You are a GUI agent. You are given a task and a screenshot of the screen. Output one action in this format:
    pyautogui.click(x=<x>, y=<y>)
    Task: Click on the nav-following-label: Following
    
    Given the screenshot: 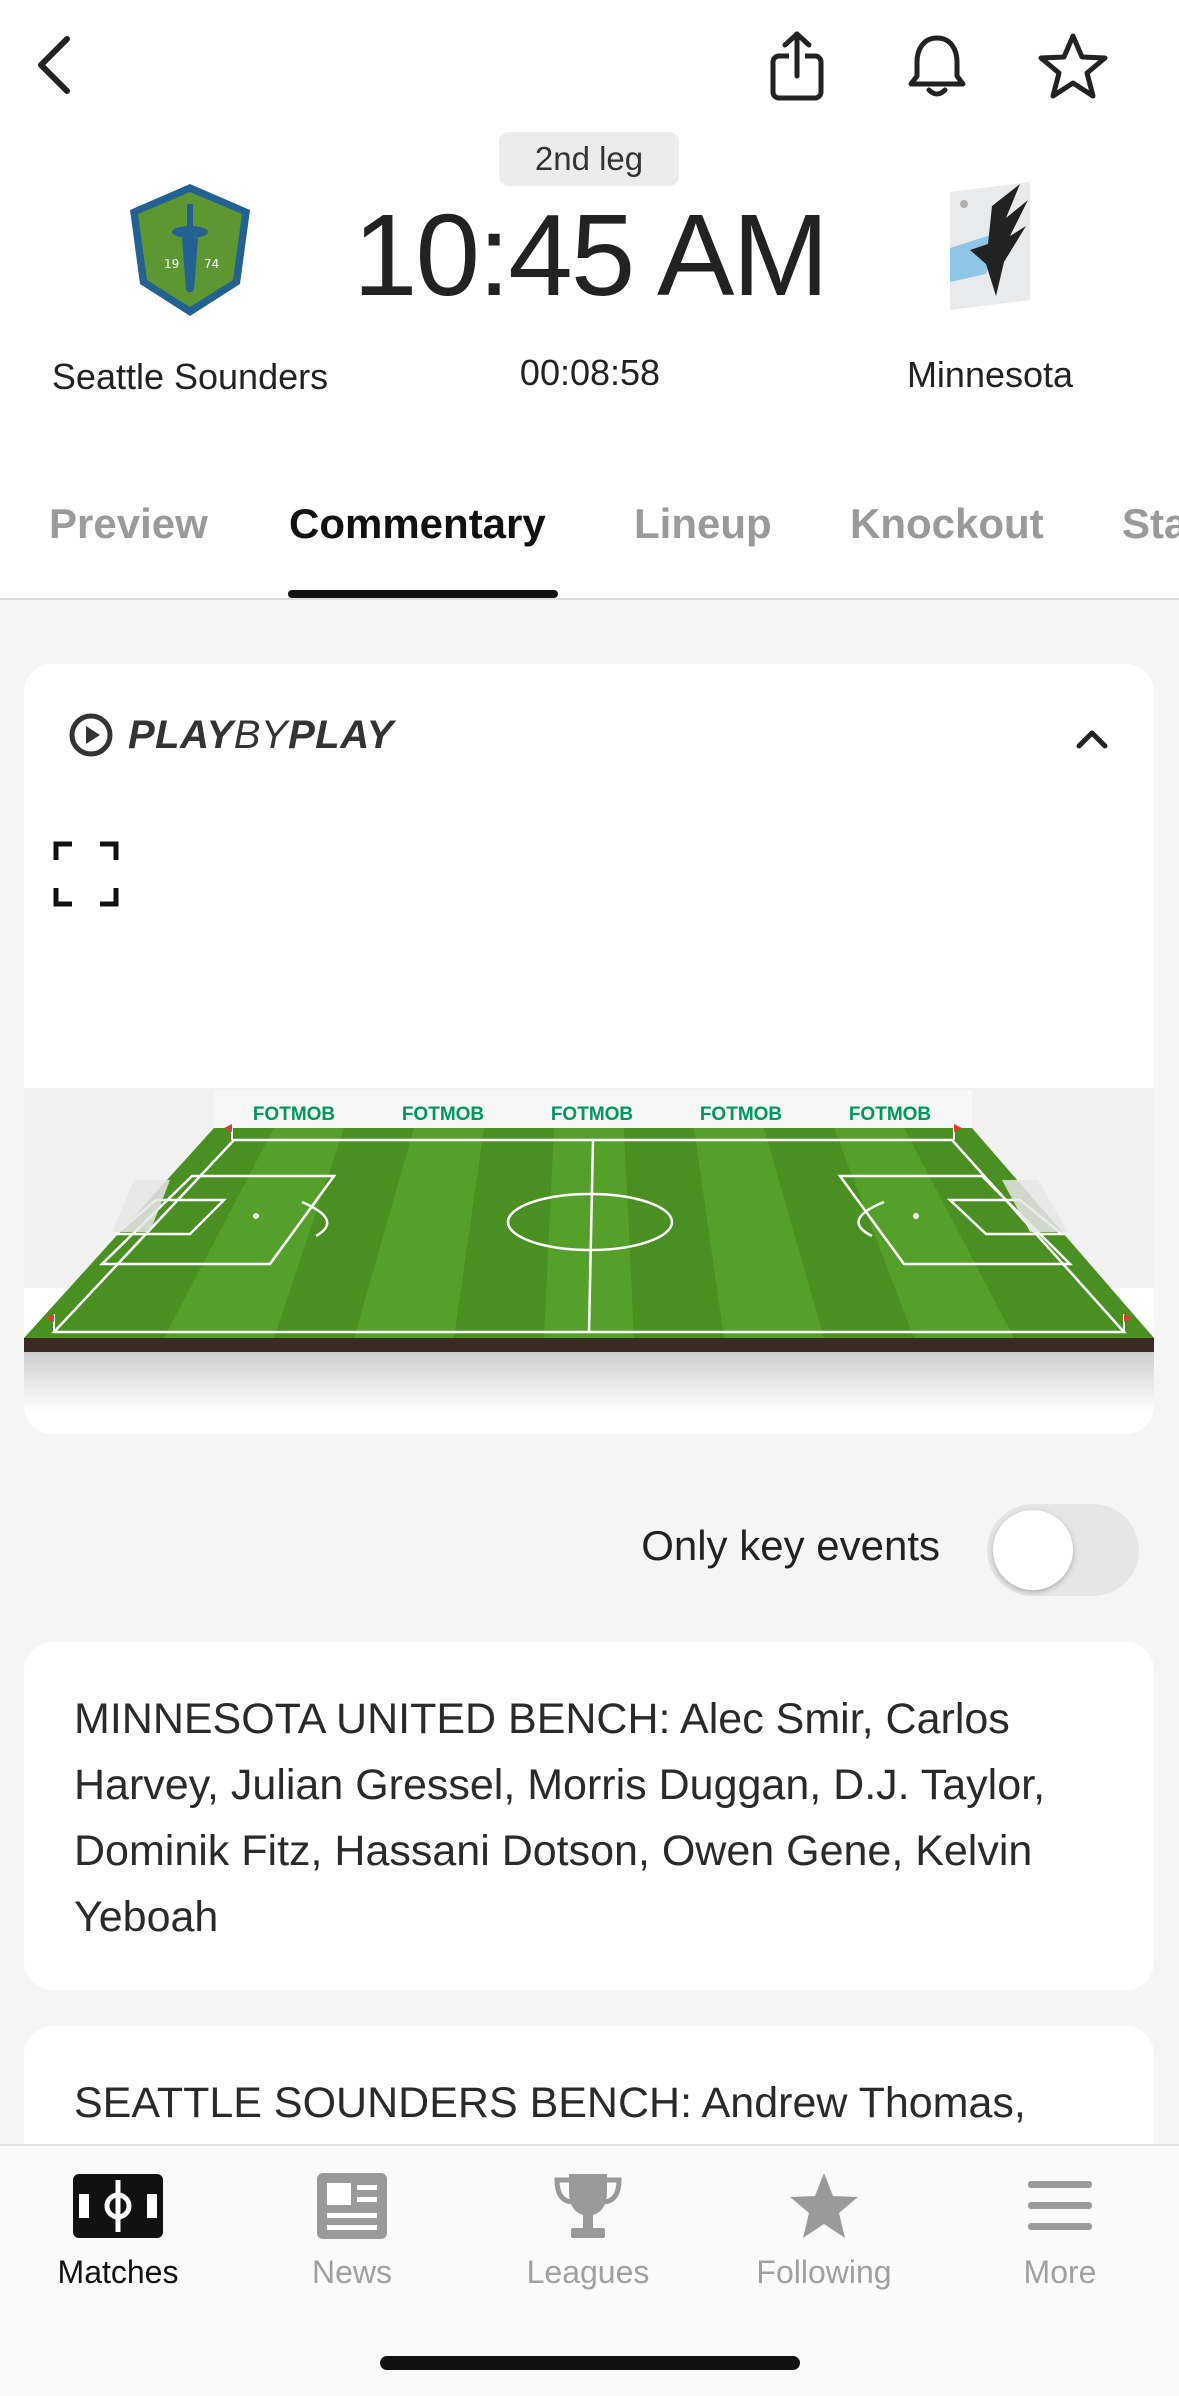 What is the action you would take?
    pyautogui.click(x=824, y=2272)
    